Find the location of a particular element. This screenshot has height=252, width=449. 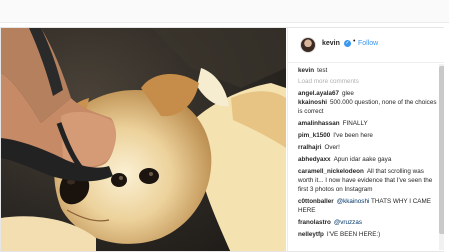

comments-scrollbar is located at coordinates (441, 157).